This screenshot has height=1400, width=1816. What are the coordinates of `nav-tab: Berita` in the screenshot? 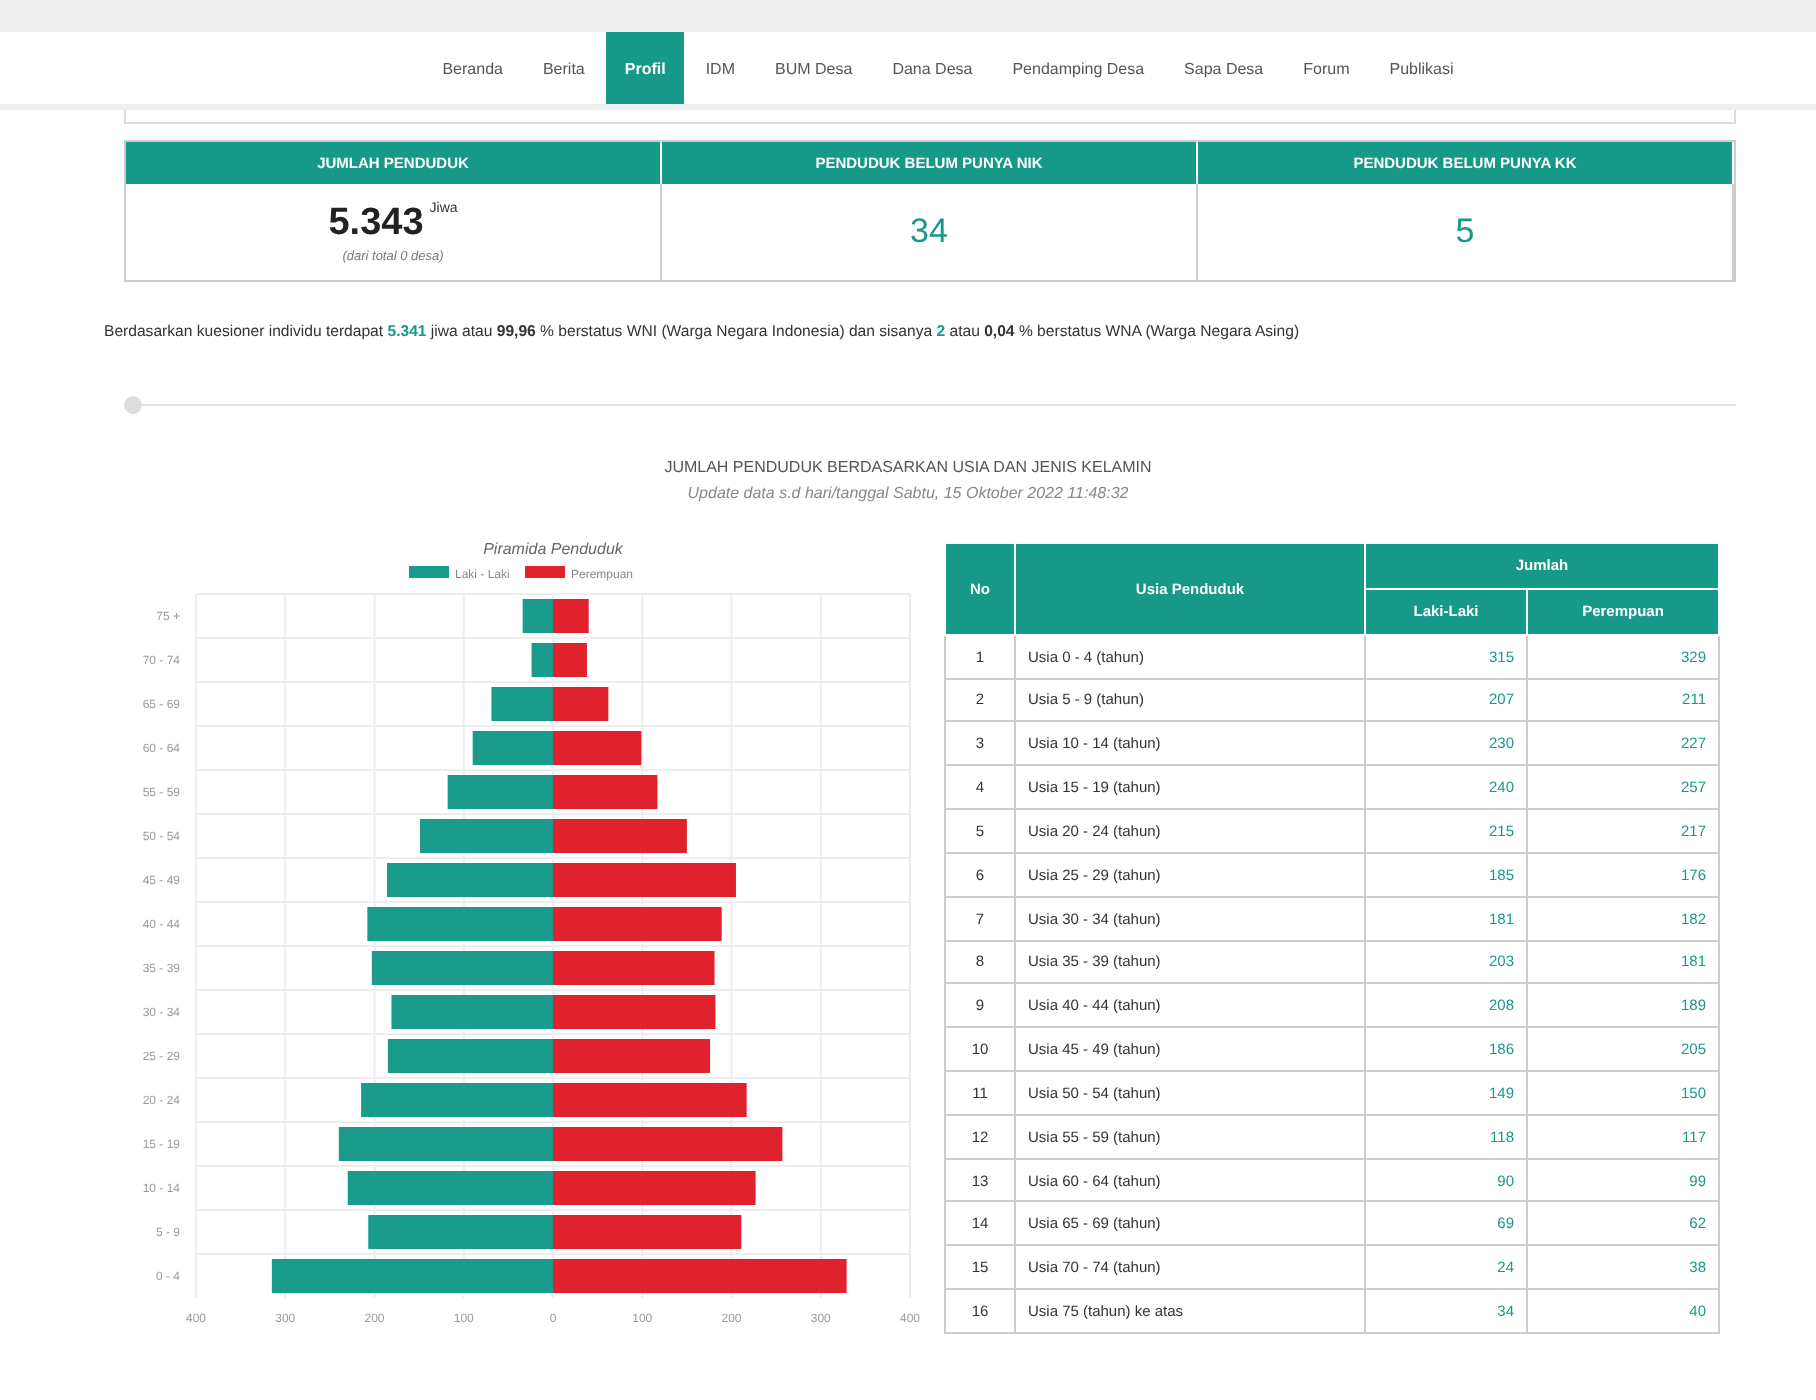 It's located at (563, 68).